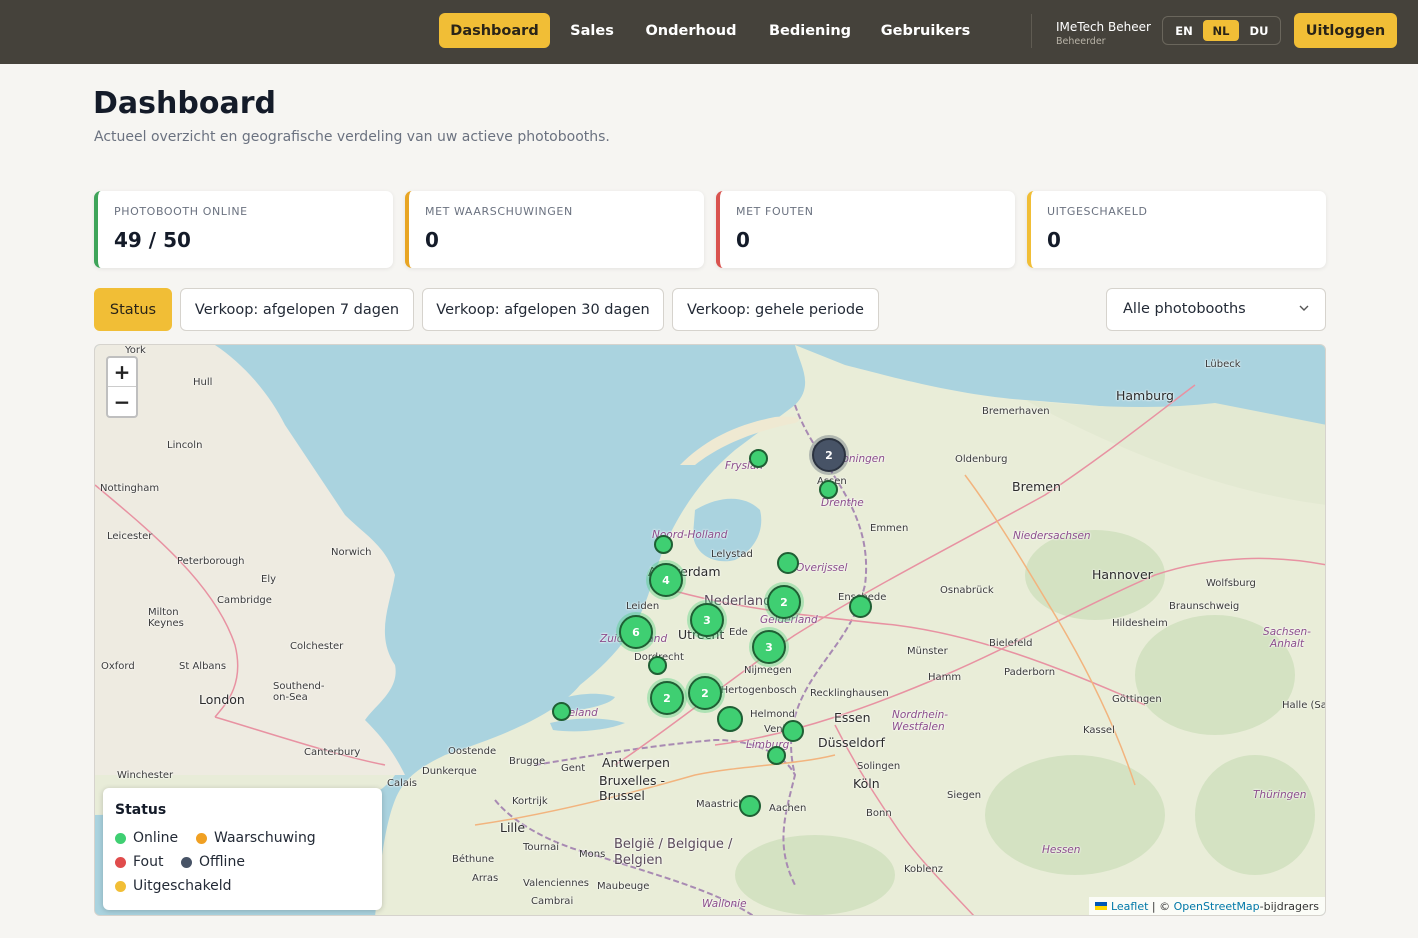 This screenshot has height=938, width=1418. I want to click on lang-en-button: EN, so click(1184, 30).